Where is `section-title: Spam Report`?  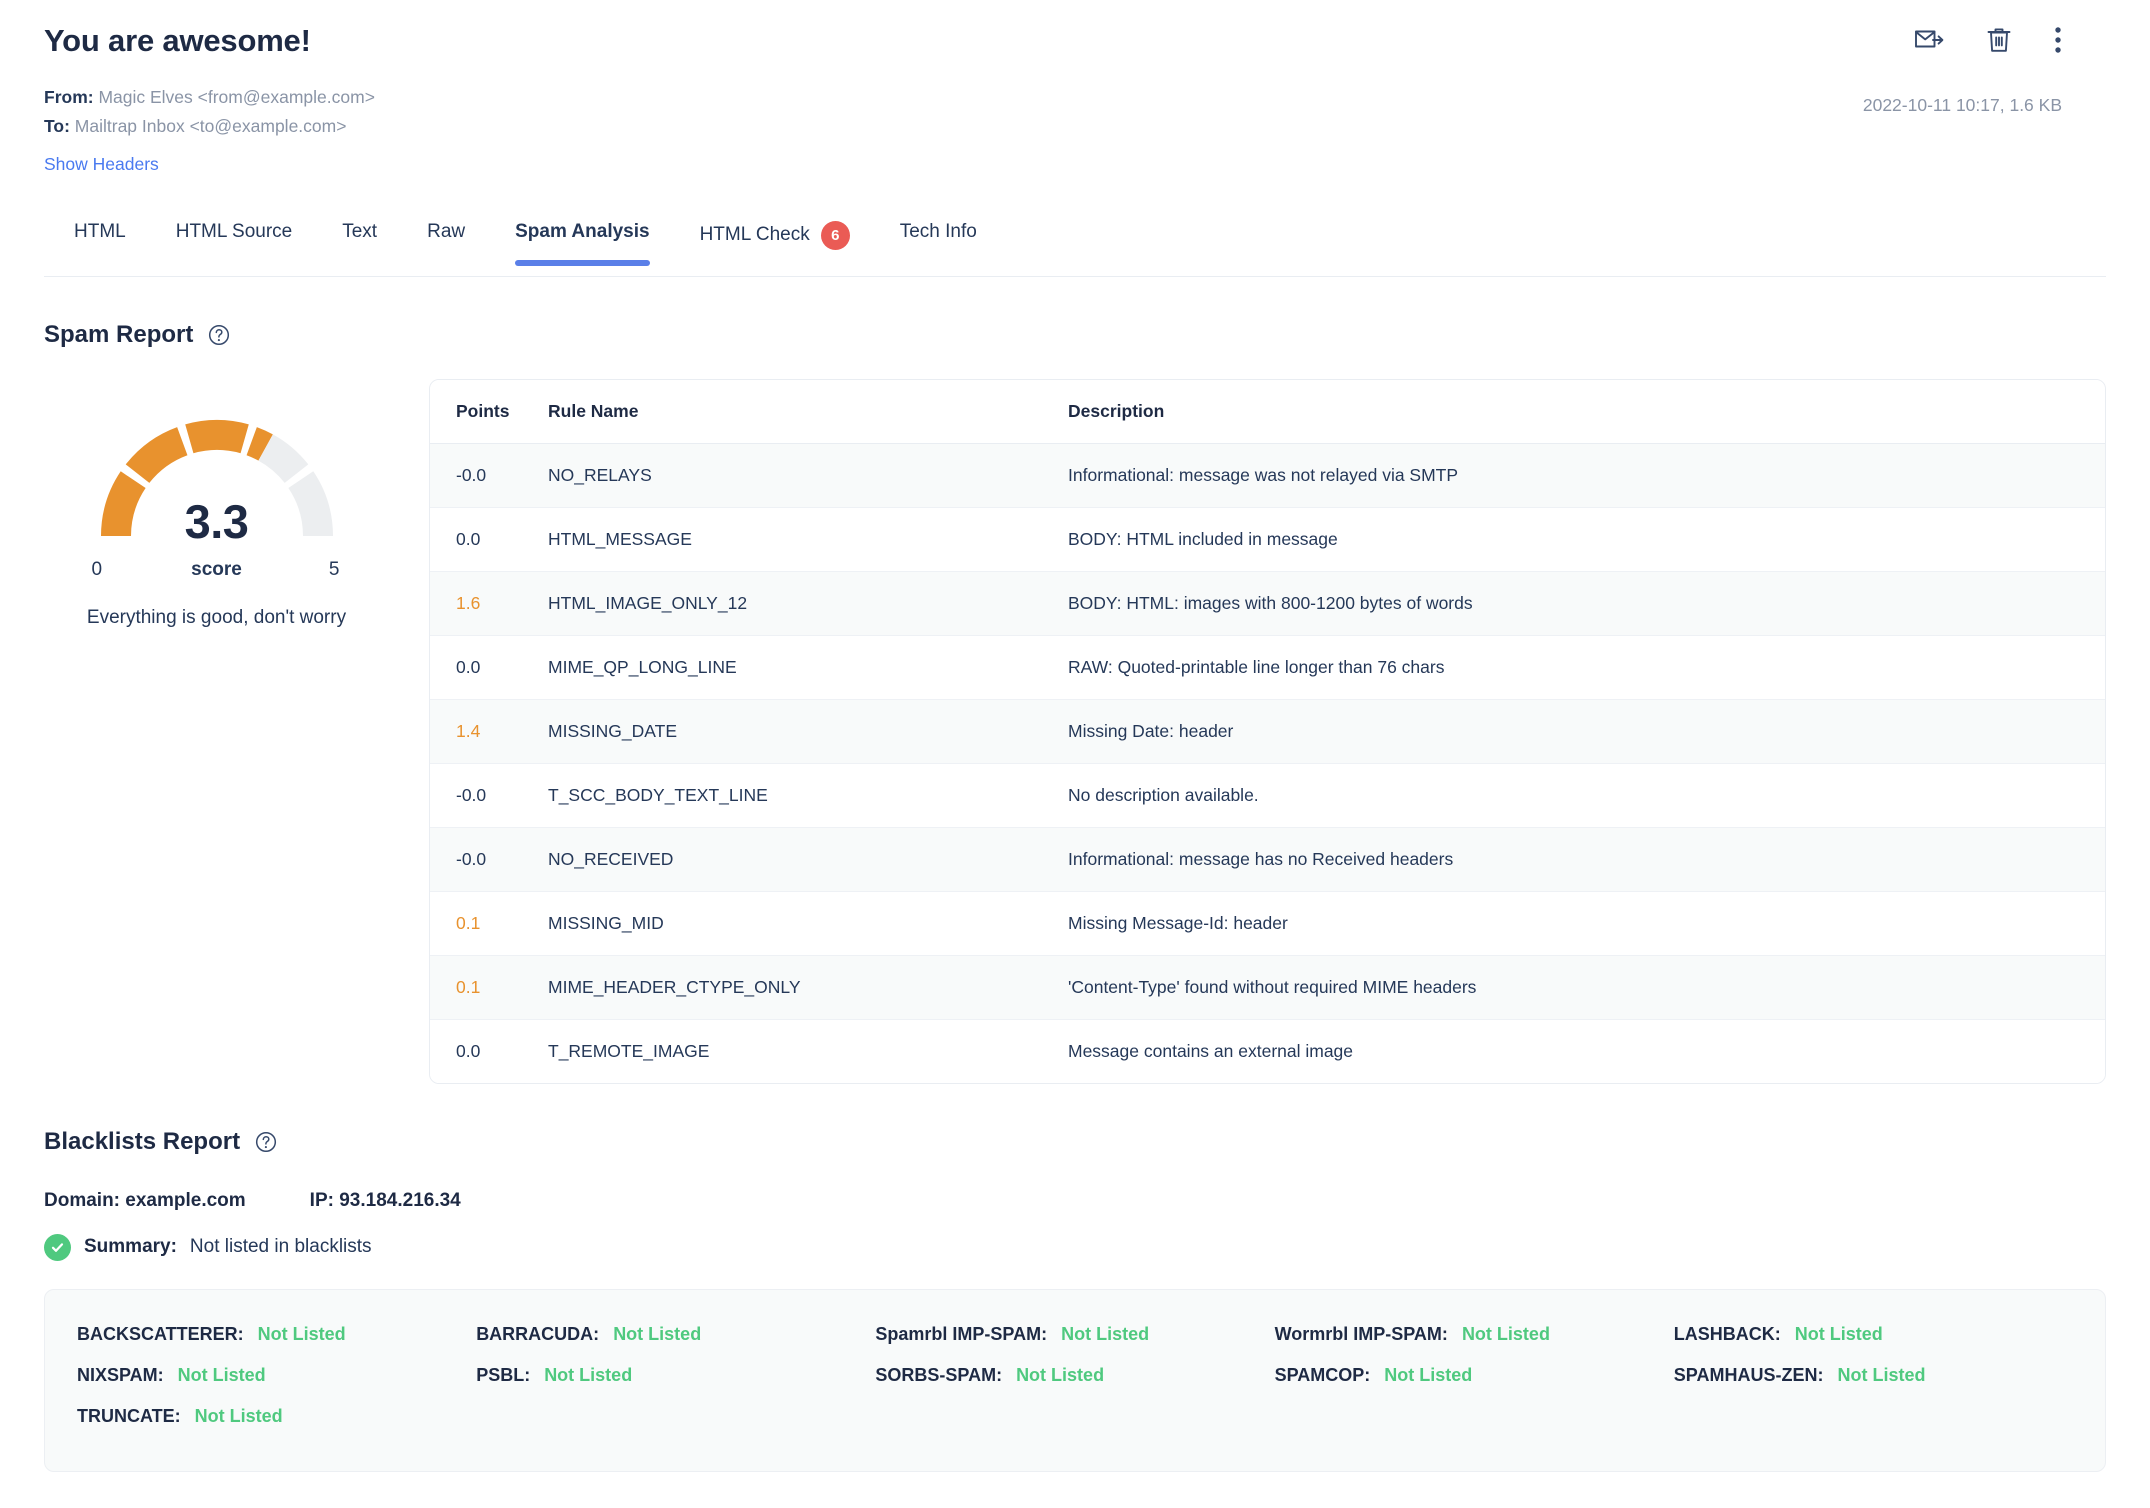 section-title: Spam Report is located at coordinates (119, 334).